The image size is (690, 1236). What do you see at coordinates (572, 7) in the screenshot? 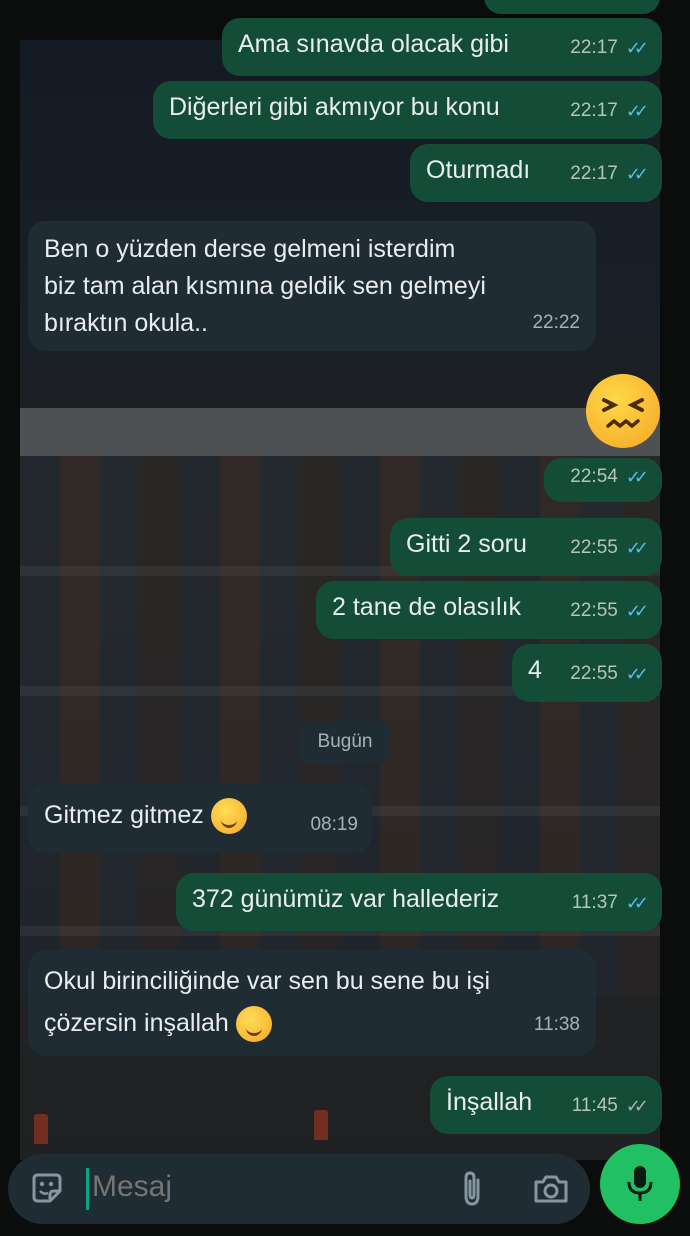
I see `message-bubble-partial` at bounding box center [572, 7].